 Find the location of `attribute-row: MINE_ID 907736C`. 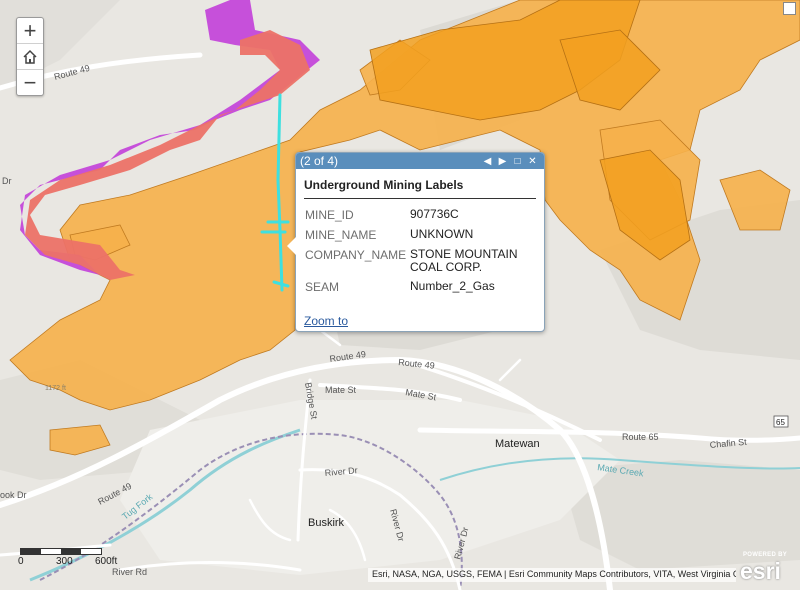

attribute-row: MINE_ID 907736C is located at coordinates (420, 215).